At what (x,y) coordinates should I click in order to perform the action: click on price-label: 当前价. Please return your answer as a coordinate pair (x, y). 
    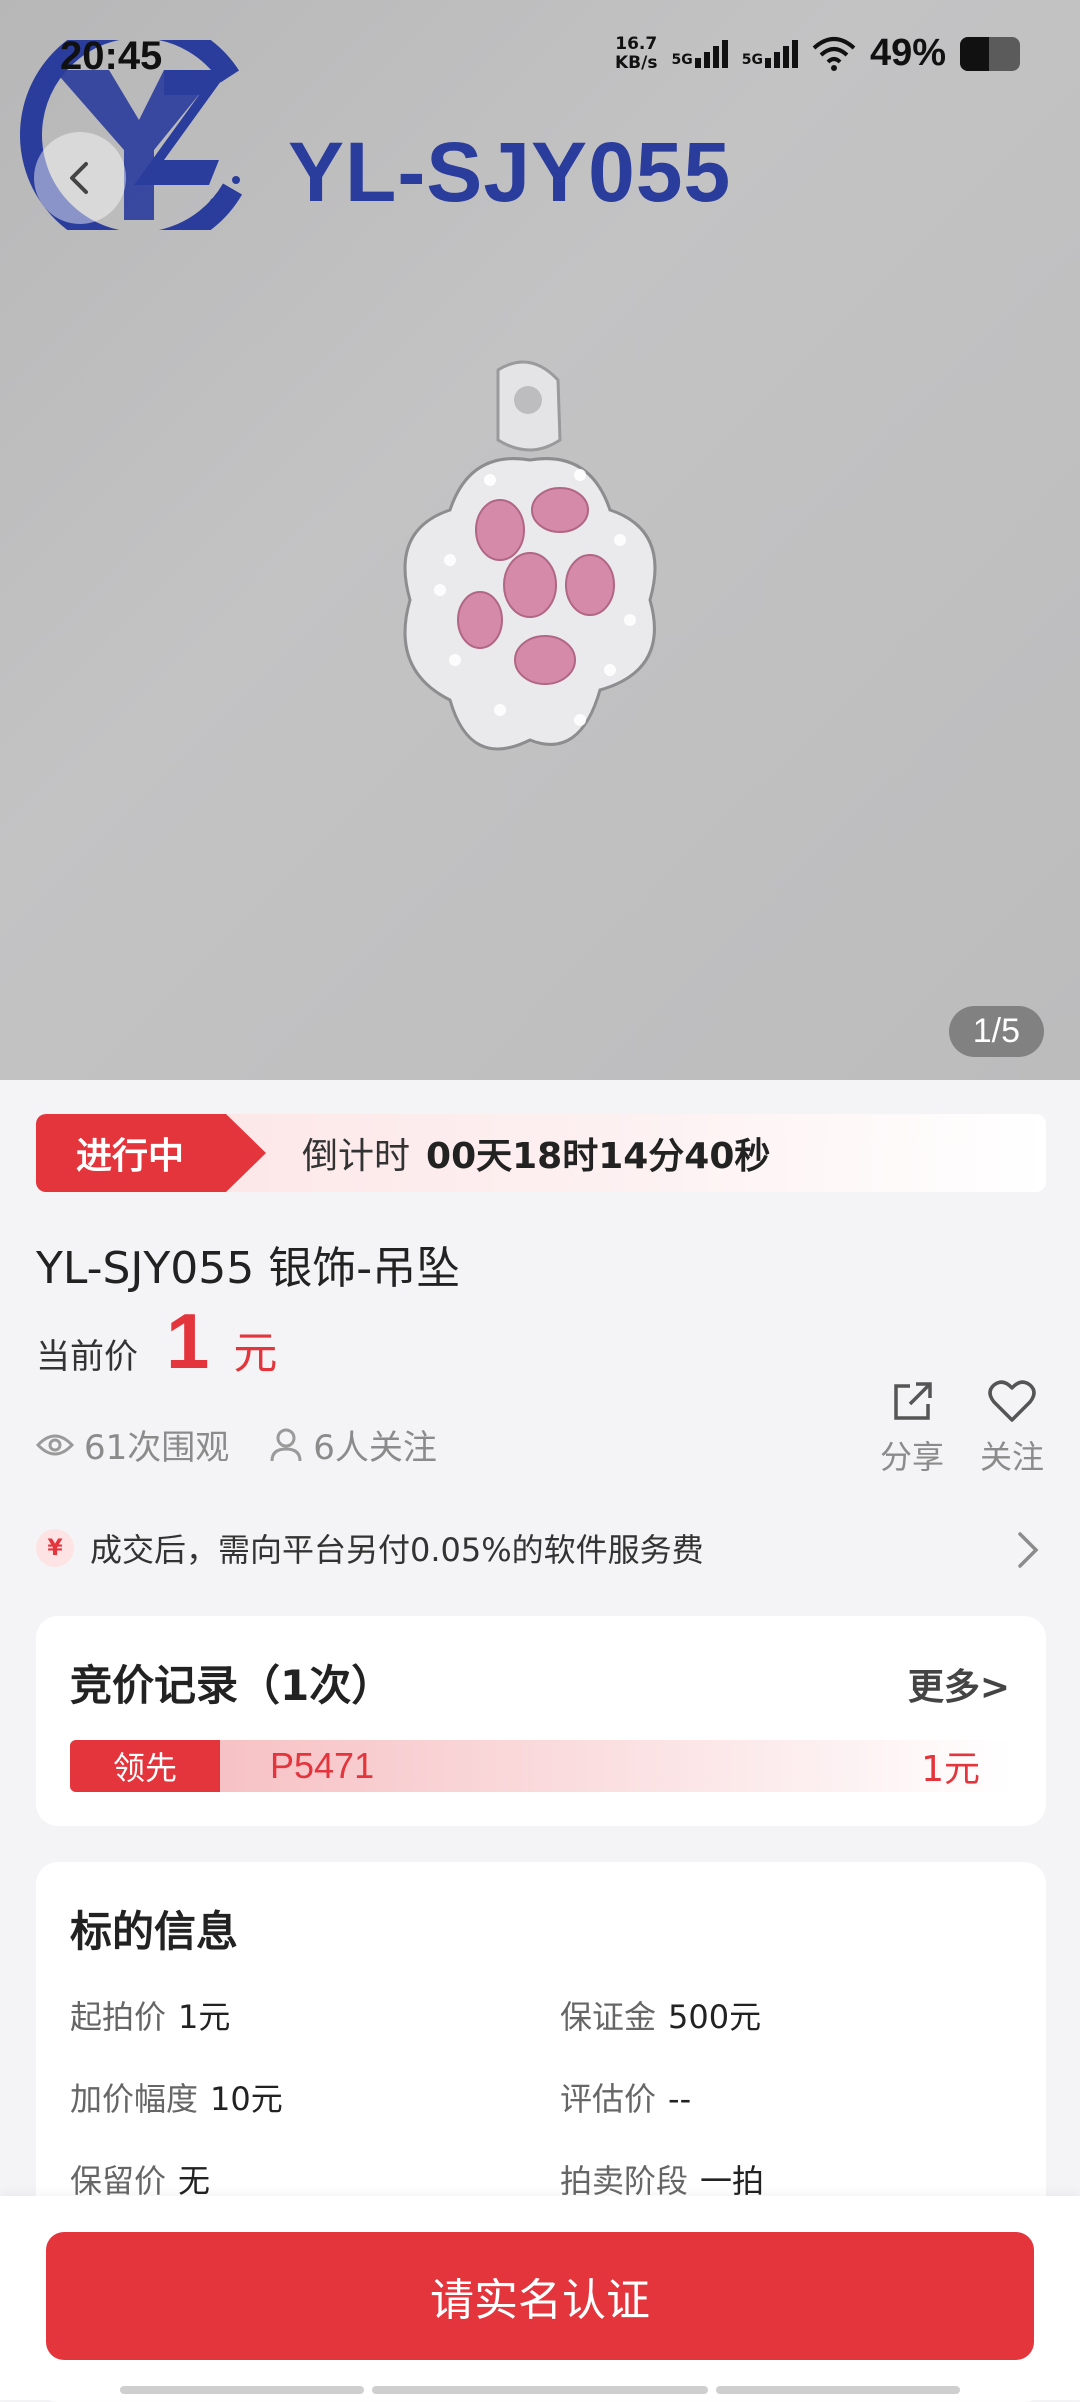
    Looking at the image, I should click on (87, 1357).